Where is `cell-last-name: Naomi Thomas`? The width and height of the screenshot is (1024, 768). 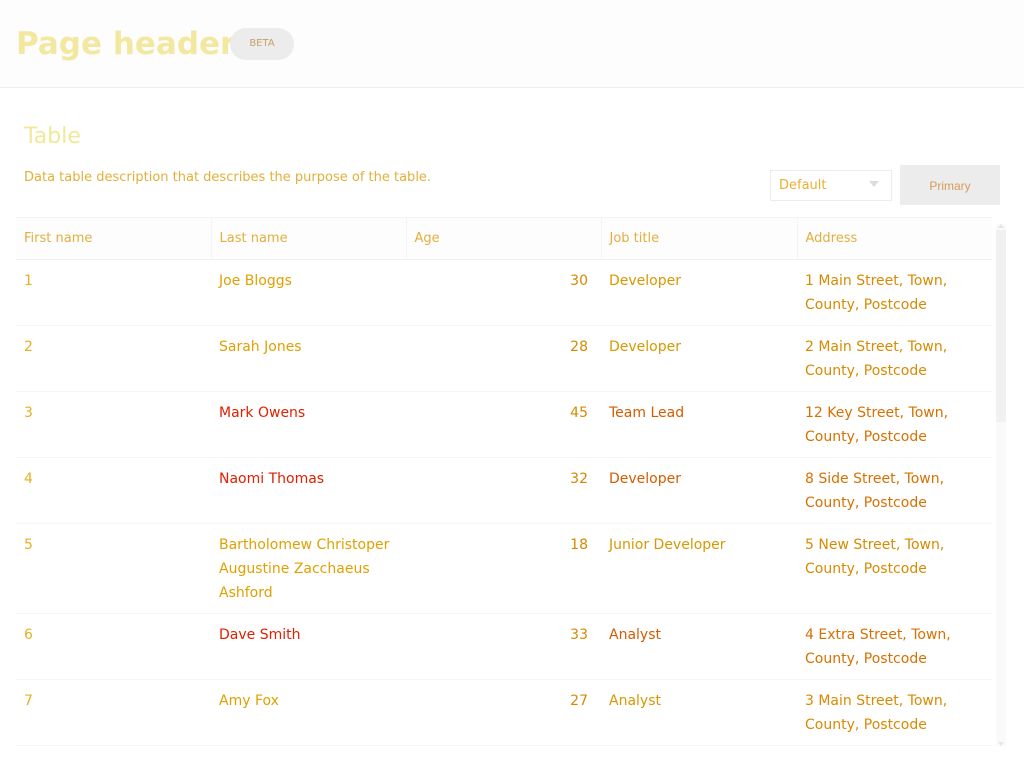 cell-last-name: Naomi Thomas is located at coordinates (308, 490).